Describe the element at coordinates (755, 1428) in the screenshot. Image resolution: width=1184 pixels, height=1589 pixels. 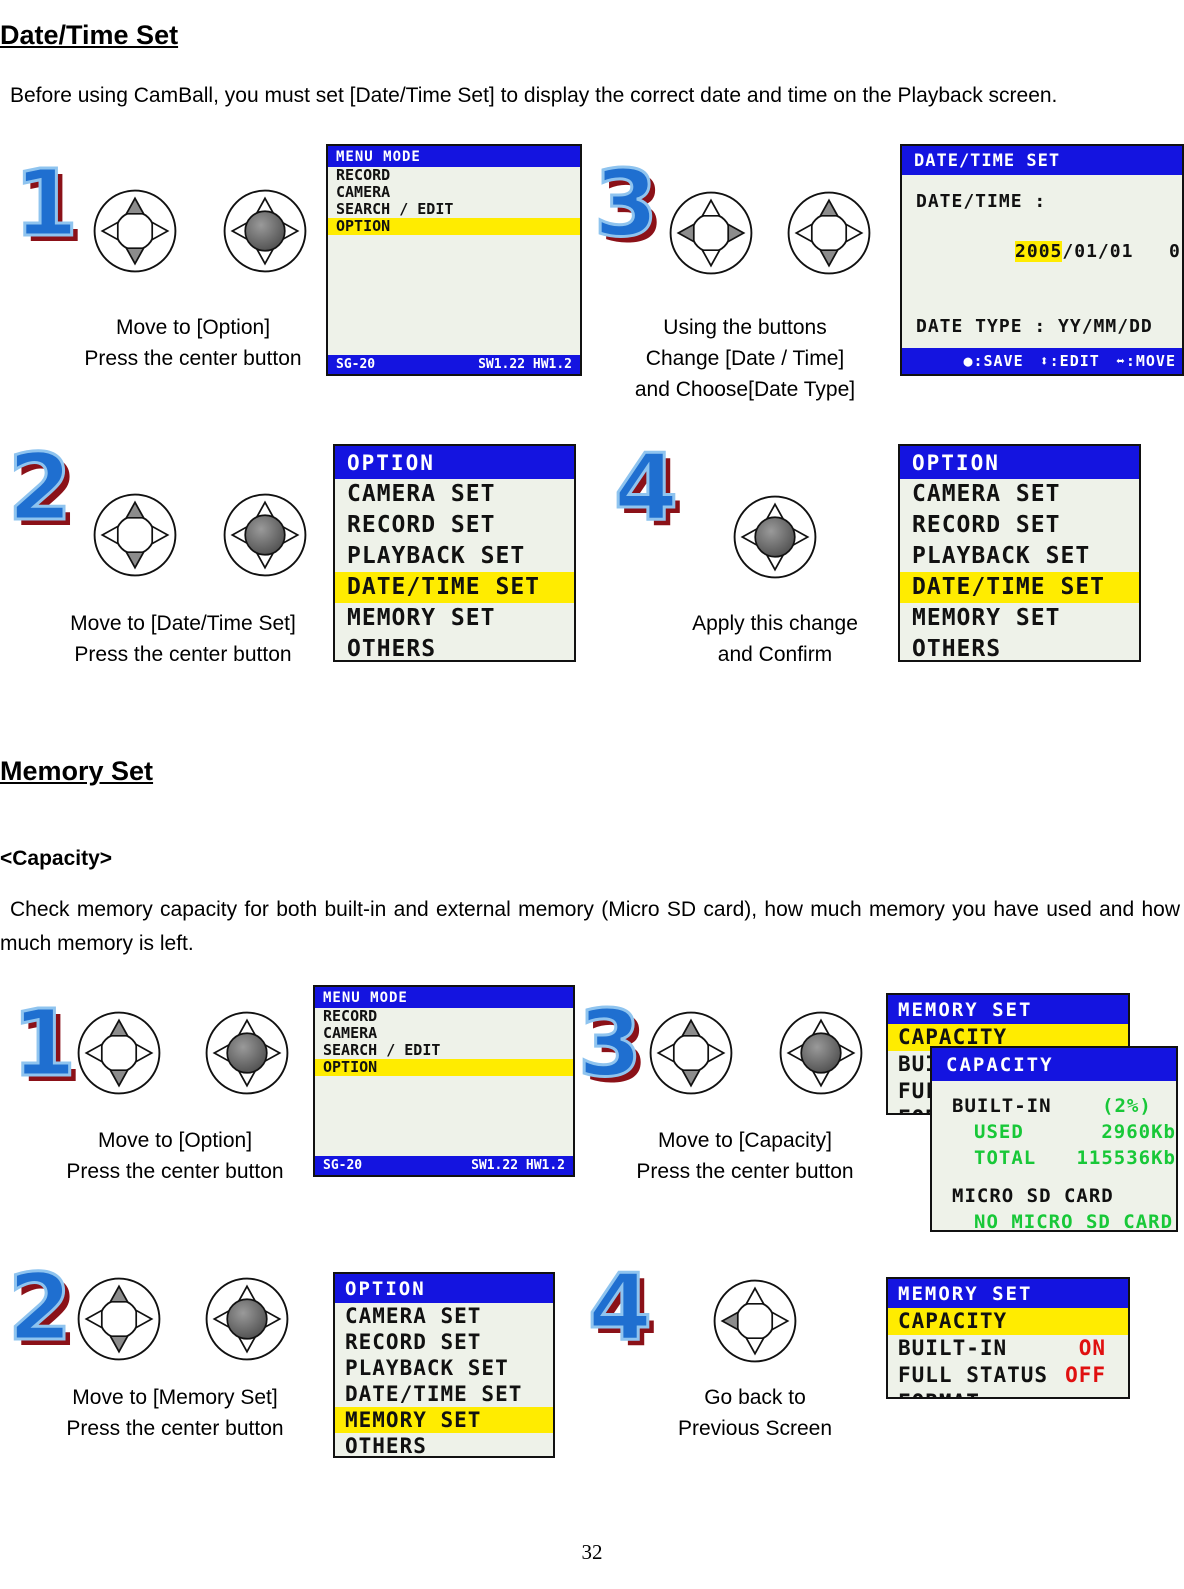
I see `step-4-caption-line2-memory: Previous Screen` at that location.